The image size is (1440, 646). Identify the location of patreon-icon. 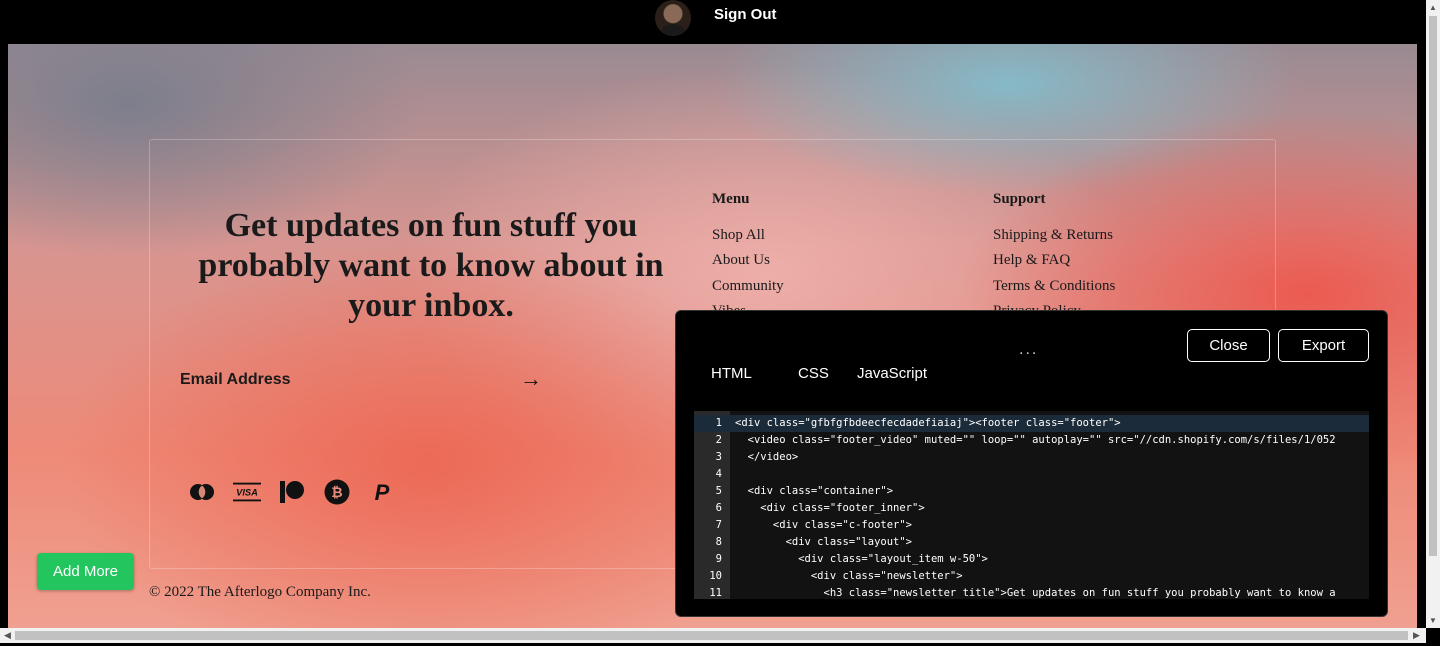
(292, 492).